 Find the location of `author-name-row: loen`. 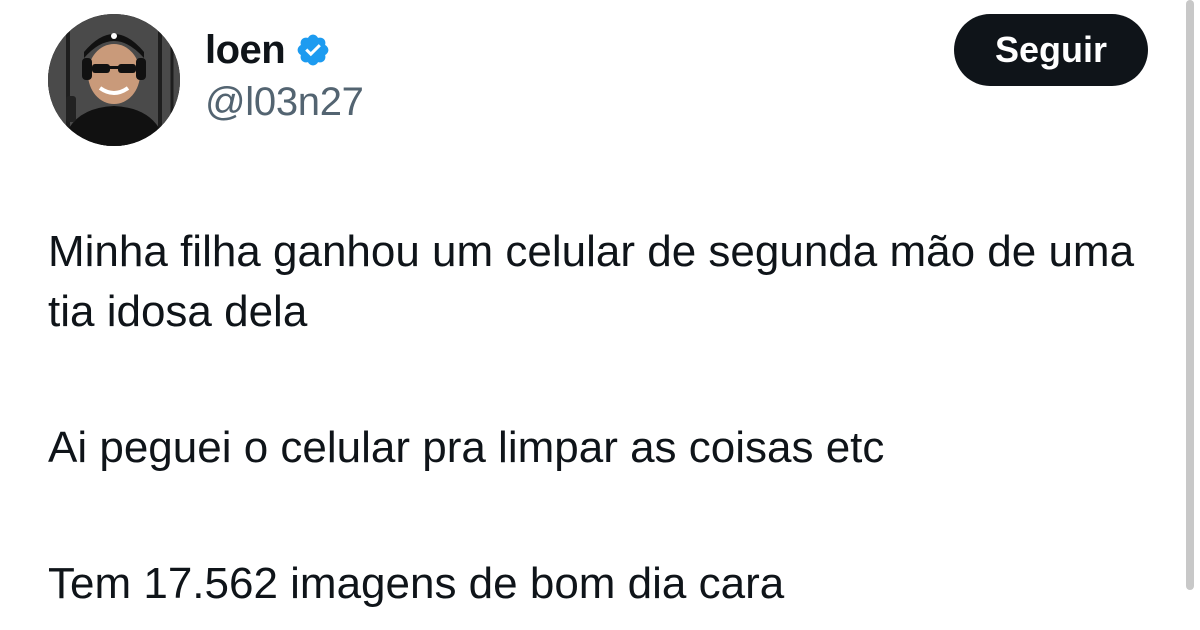

author-name-row: loen is located at coordinates (268, 50).